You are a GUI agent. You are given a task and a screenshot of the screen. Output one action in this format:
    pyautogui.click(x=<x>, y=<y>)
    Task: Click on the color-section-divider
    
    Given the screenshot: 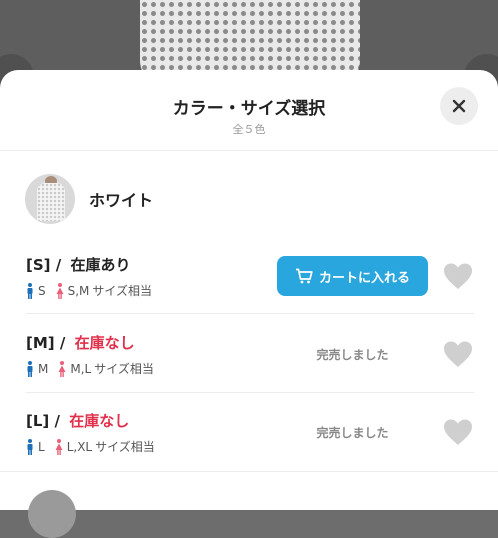 What is the action you would take?
    pyautogui.click(x=249, y=471)
    